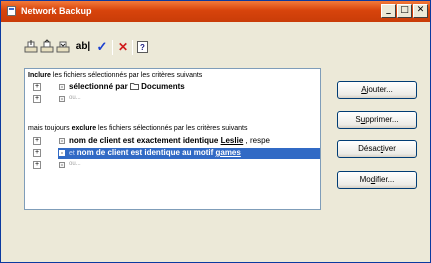 This screenshot has width=431, height=263. Describe the element at coordinates (215, 11) in the screenshot. I see `title-bar: Network Backup _ □ ✕` at that location.